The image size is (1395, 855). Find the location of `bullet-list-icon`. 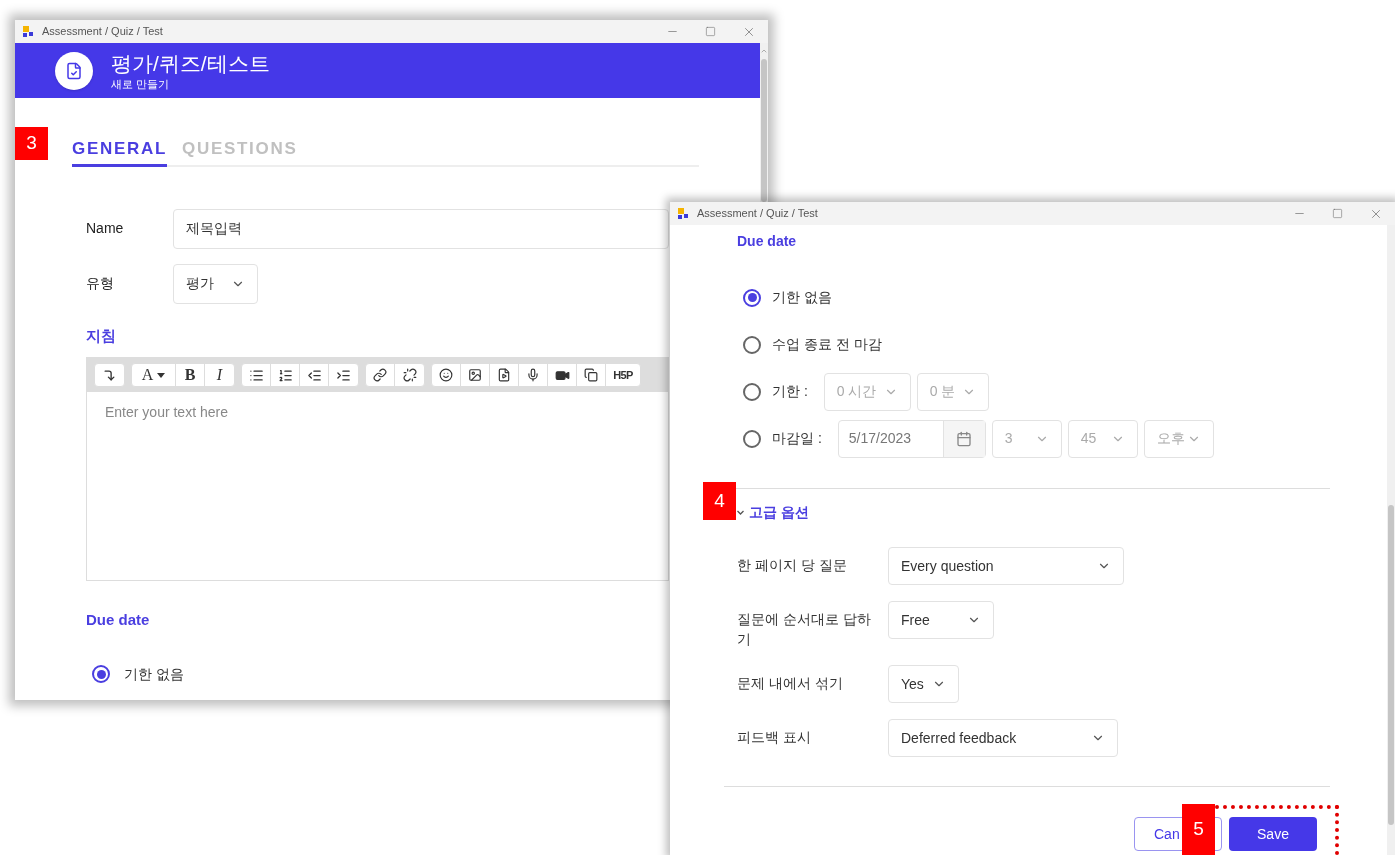

bullet-list-icon is located at coordinates (256, 375).